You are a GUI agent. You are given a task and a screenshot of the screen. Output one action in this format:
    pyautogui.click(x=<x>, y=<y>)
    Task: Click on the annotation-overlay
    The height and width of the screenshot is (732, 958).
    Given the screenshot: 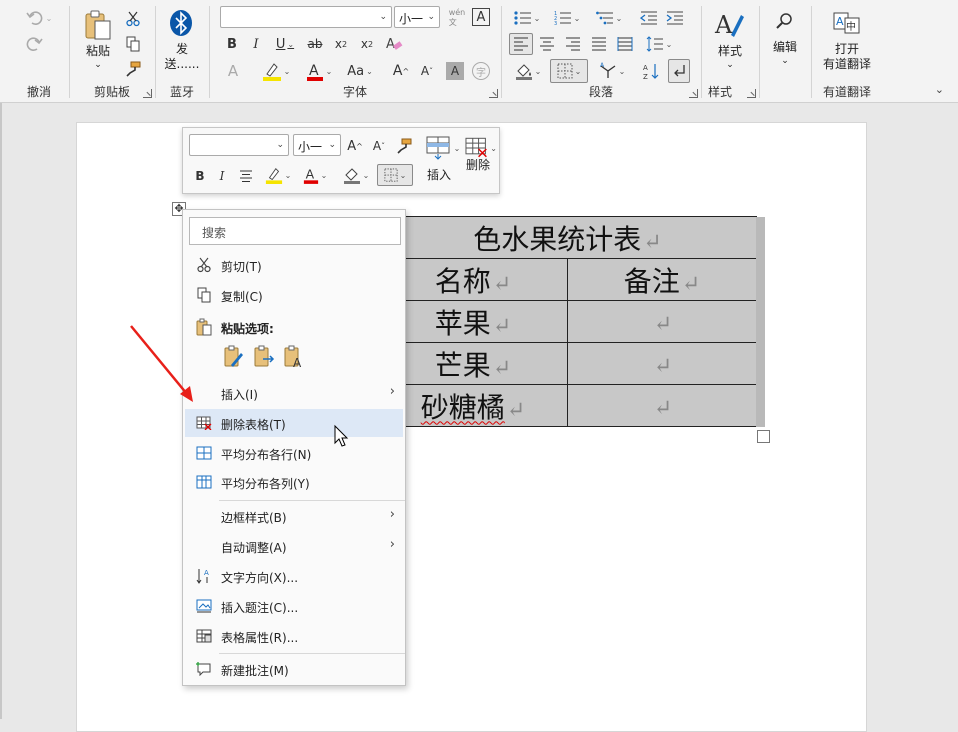 What is the action you would take?
    pyautogui.click(x=239, y=386)
    